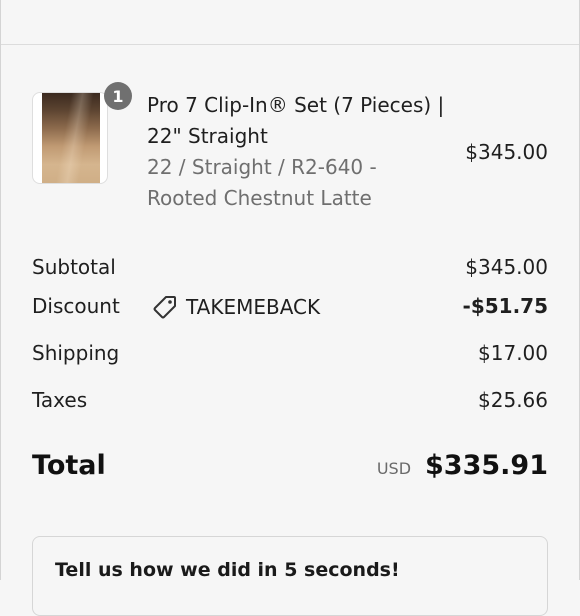 The width and height of the screenshot is (580, 616). I want to click on taxes-row: Taxes $25.66, so click(290, 403).